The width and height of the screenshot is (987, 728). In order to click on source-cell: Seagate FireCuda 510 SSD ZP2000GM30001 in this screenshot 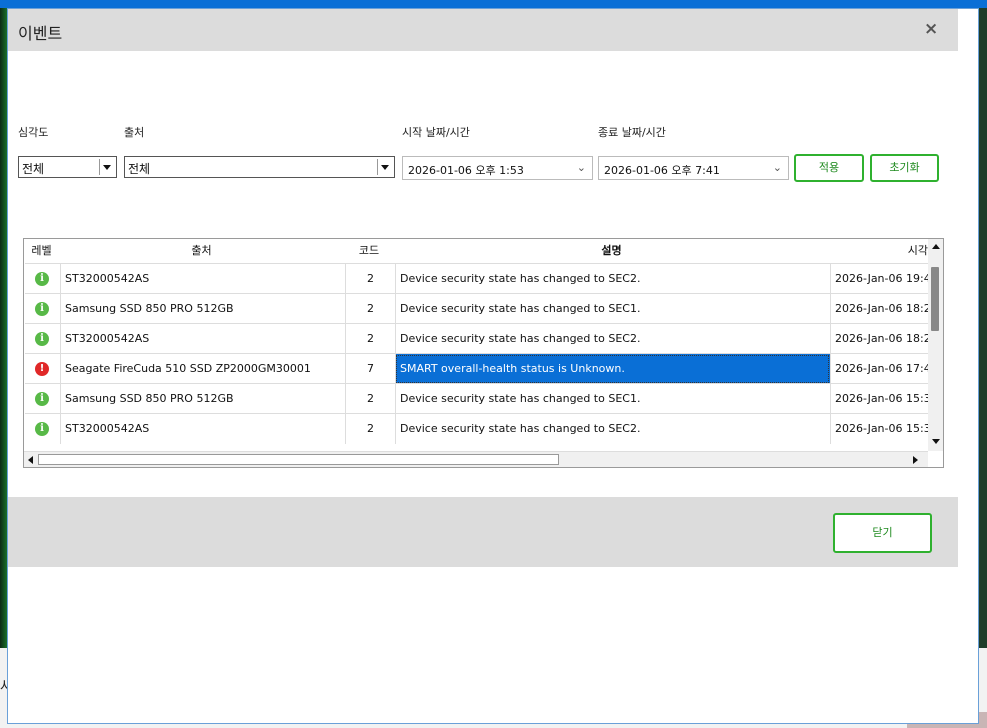, I will do `click(202, 369)`.